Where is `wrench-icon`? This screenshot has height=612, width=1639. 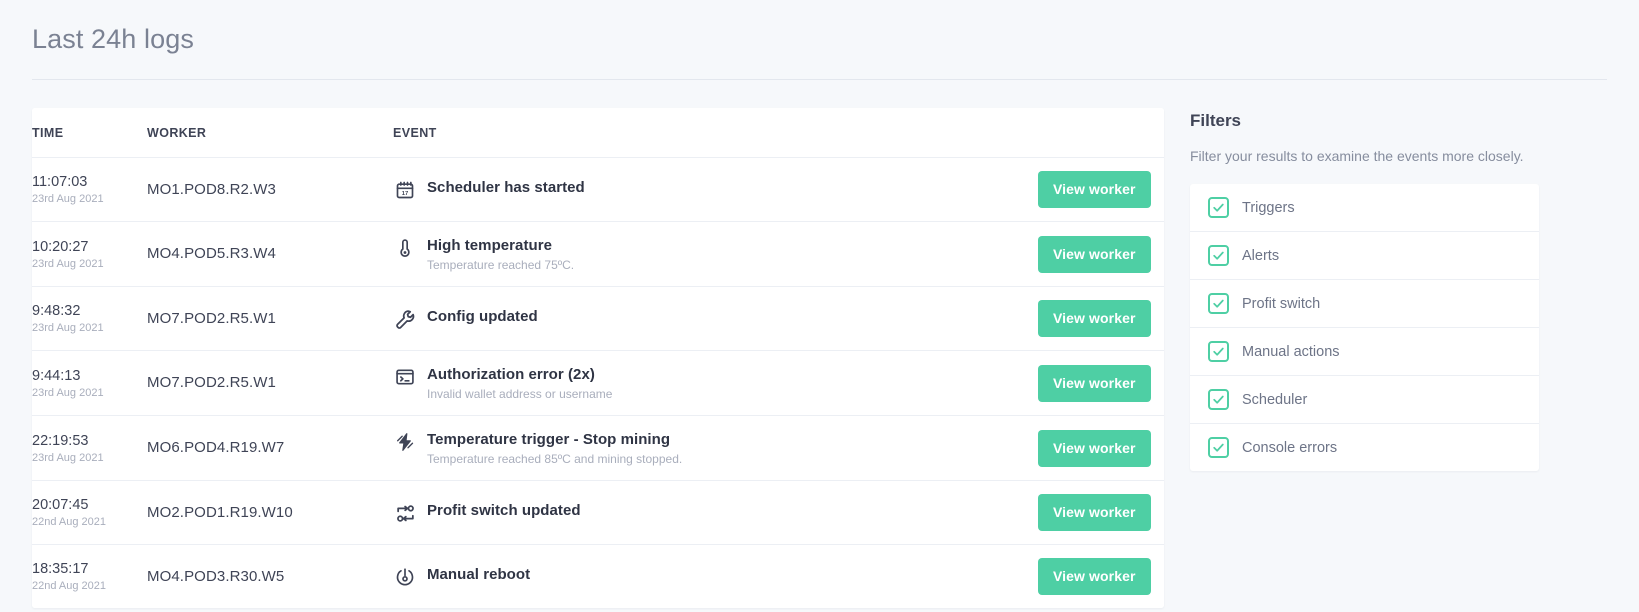
wrench-icon is located at coordinates (405, 319).